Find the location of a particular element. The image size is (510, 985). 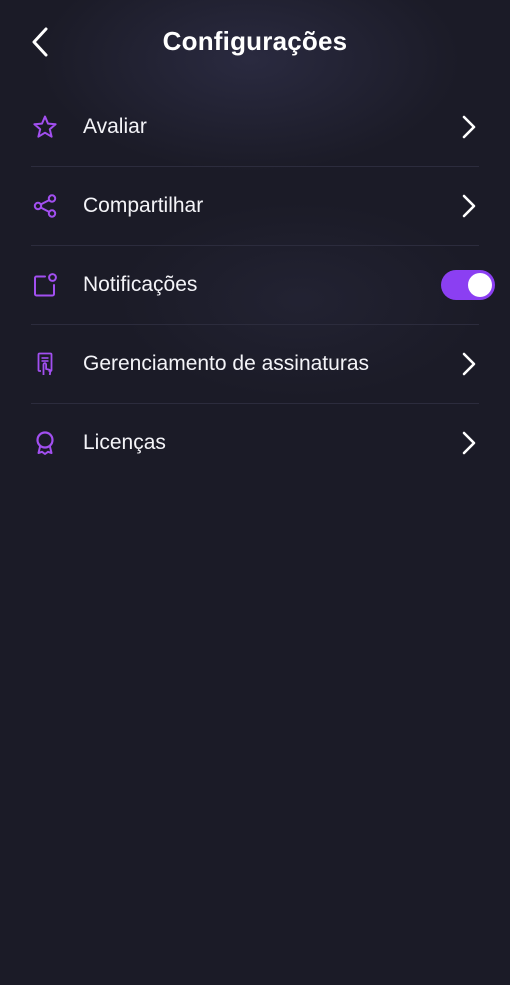

settings-item-label: Notificações is located at coordinates (140, 284).